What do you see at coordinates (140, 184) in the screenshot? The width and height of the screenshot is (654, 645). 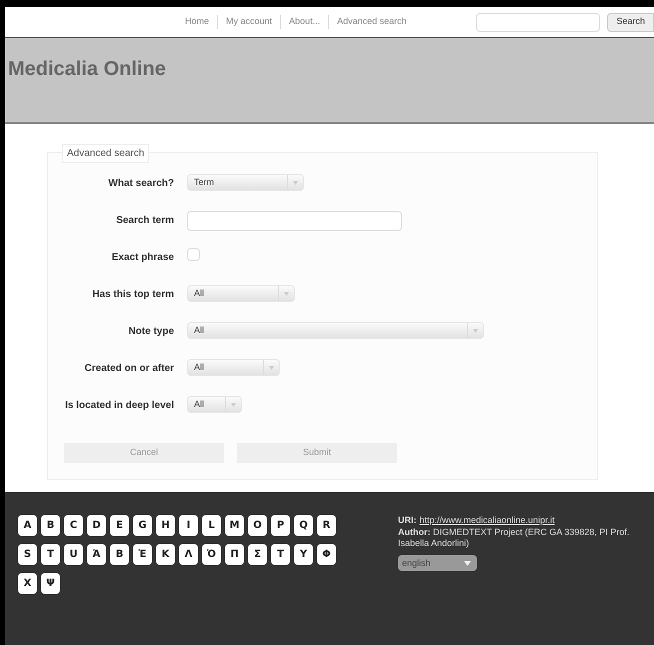 I see `field-label: What search?` at bounding box center [140, 184].